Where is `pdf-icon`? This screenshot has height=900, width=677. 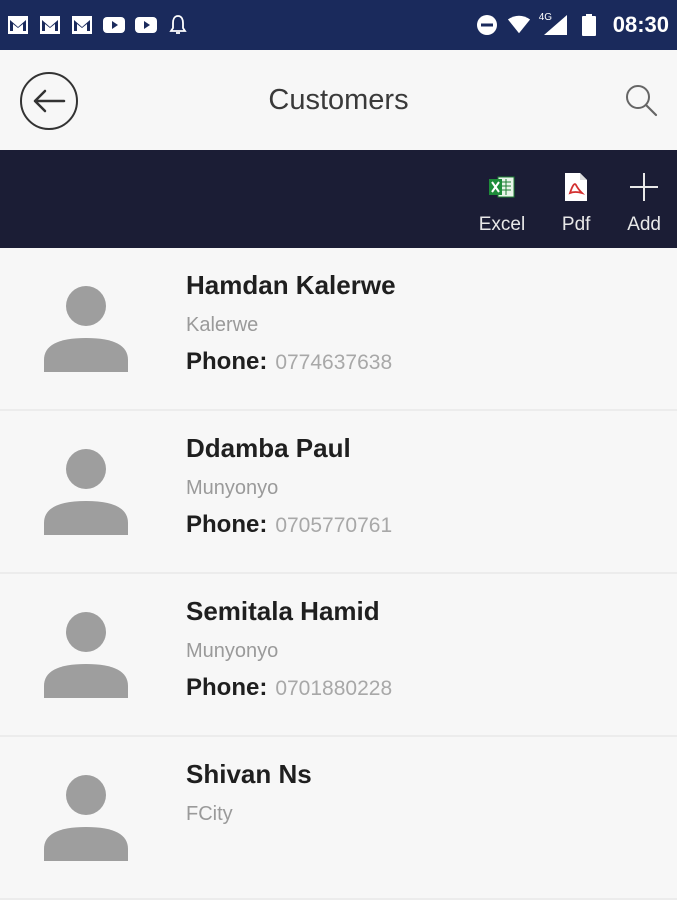 pdf-icon is located at coordinates (576, 187).